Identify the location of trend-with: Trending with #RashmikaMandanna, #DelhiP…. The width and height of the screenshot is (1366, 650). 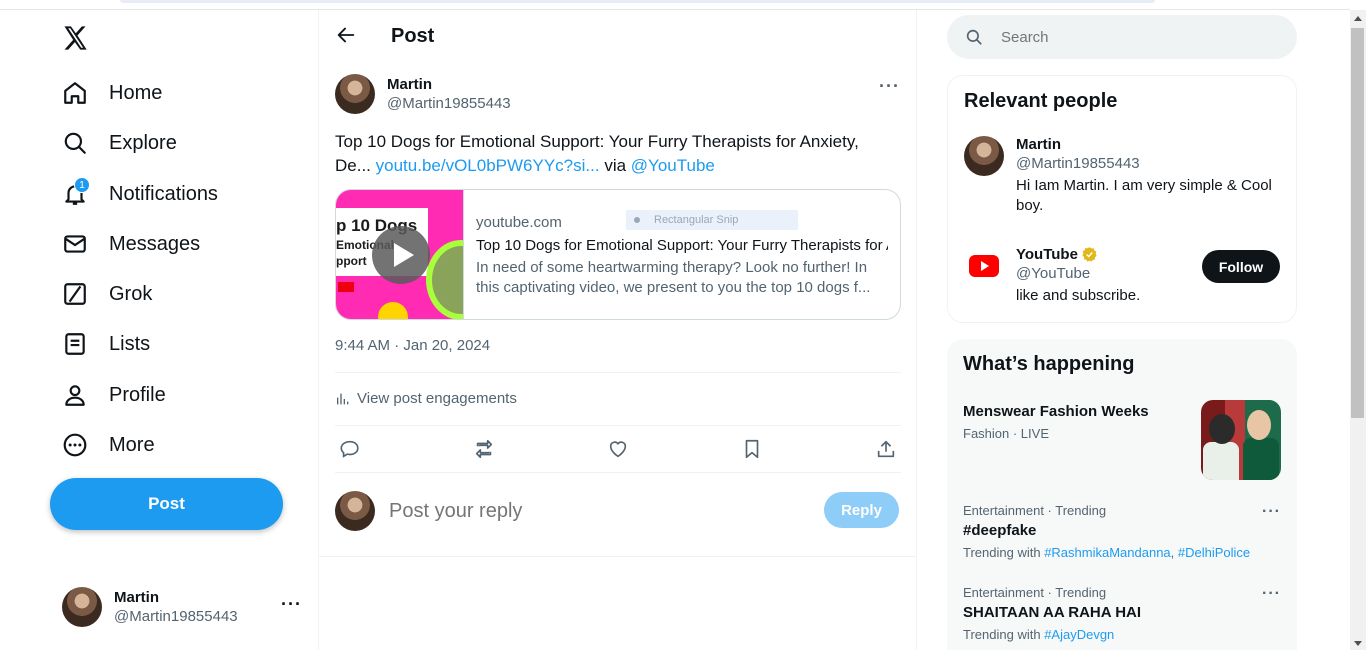
(1107, 552).